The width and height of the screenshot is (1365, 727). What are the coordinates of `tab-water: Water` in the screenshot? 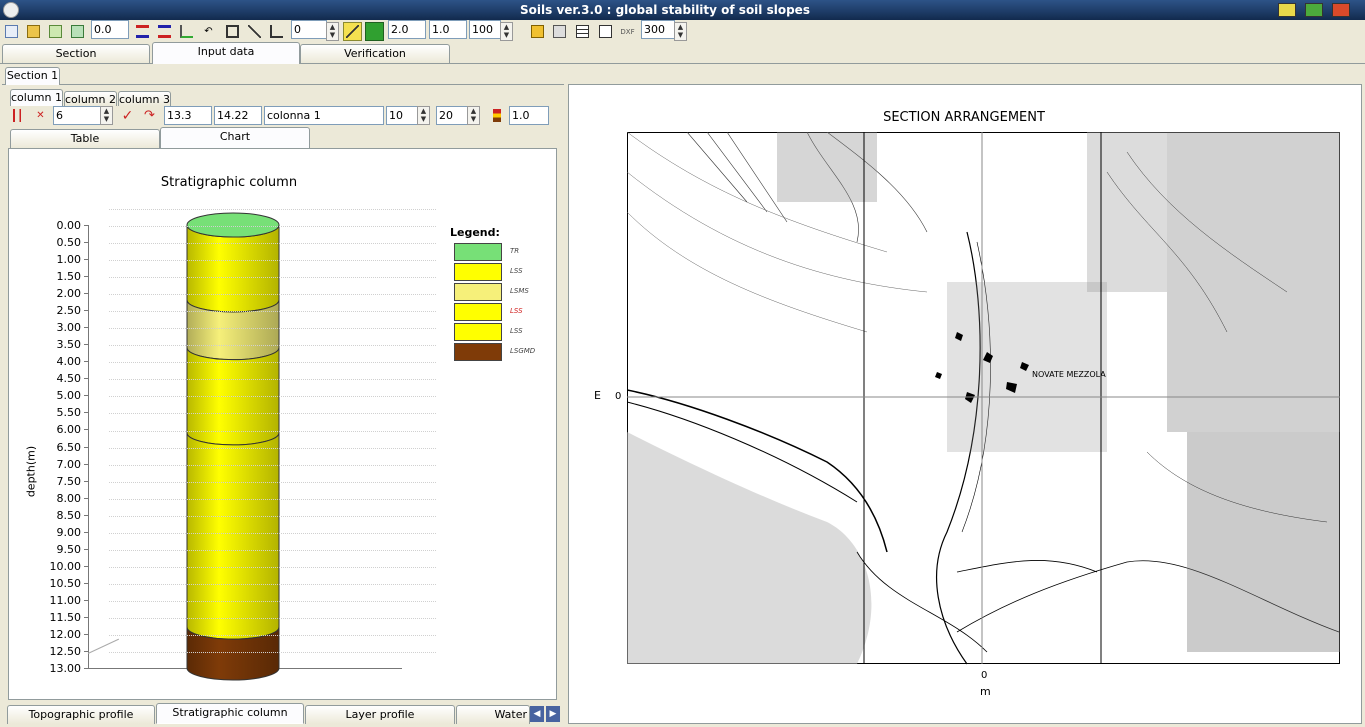 It's located at (493, 714).